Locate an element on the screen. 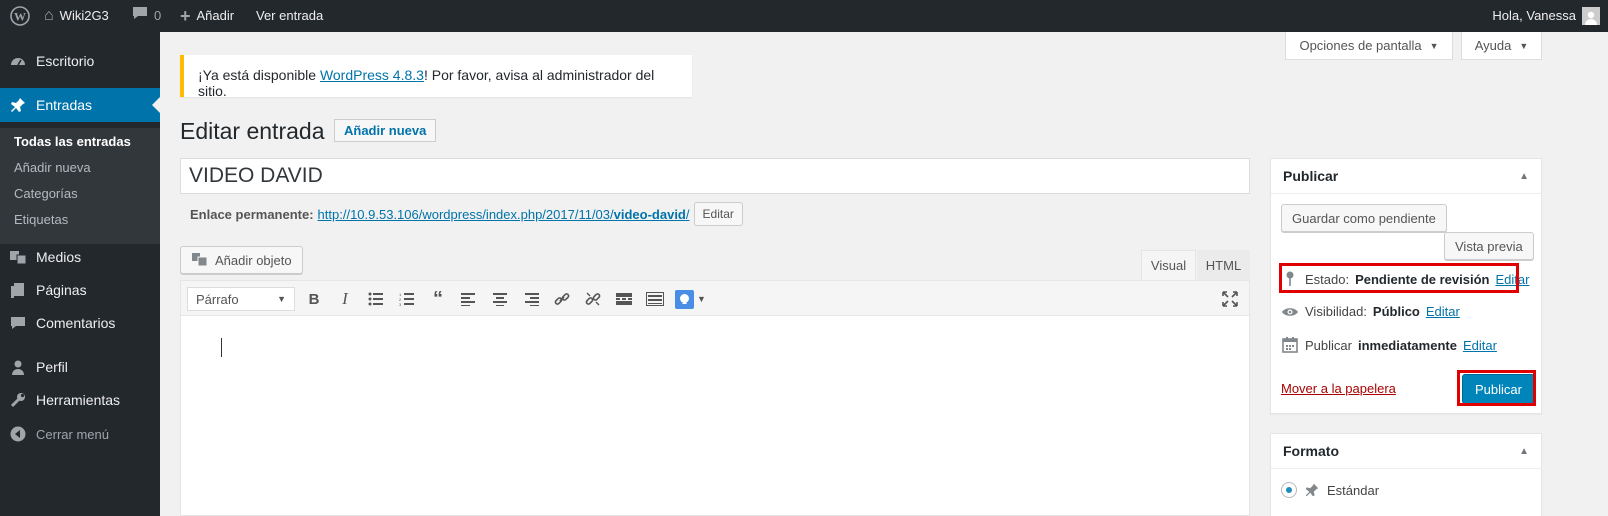 This screenshot has width=1608, height=516. plugin-dropdown: ▼ is located at coordinates (693, 299).